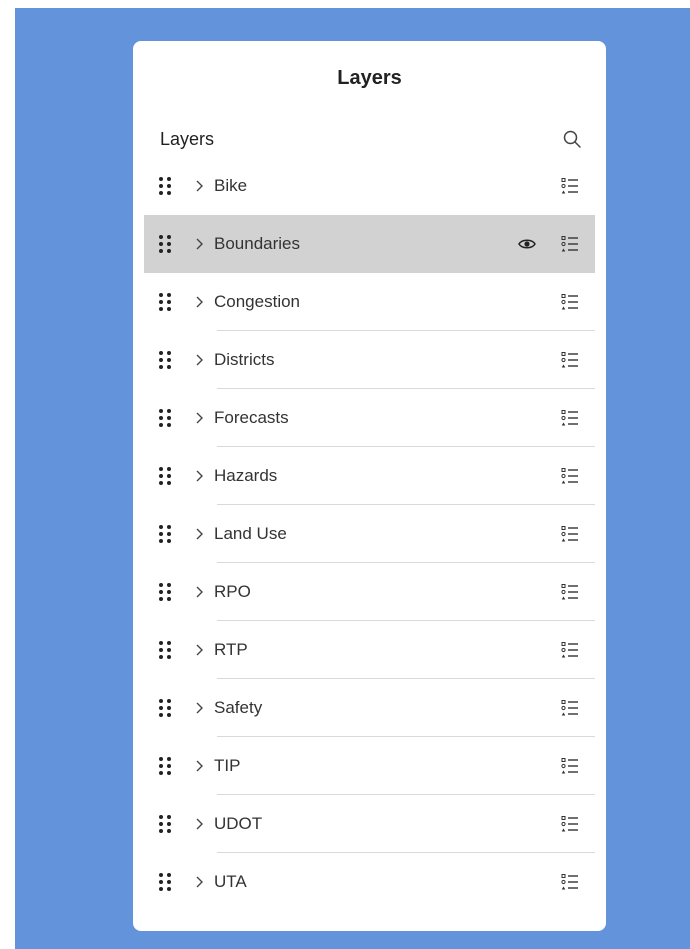 The width and height of the screenshot is (690, 949). I want to click on layer-row: Safety, so click(369, 708).